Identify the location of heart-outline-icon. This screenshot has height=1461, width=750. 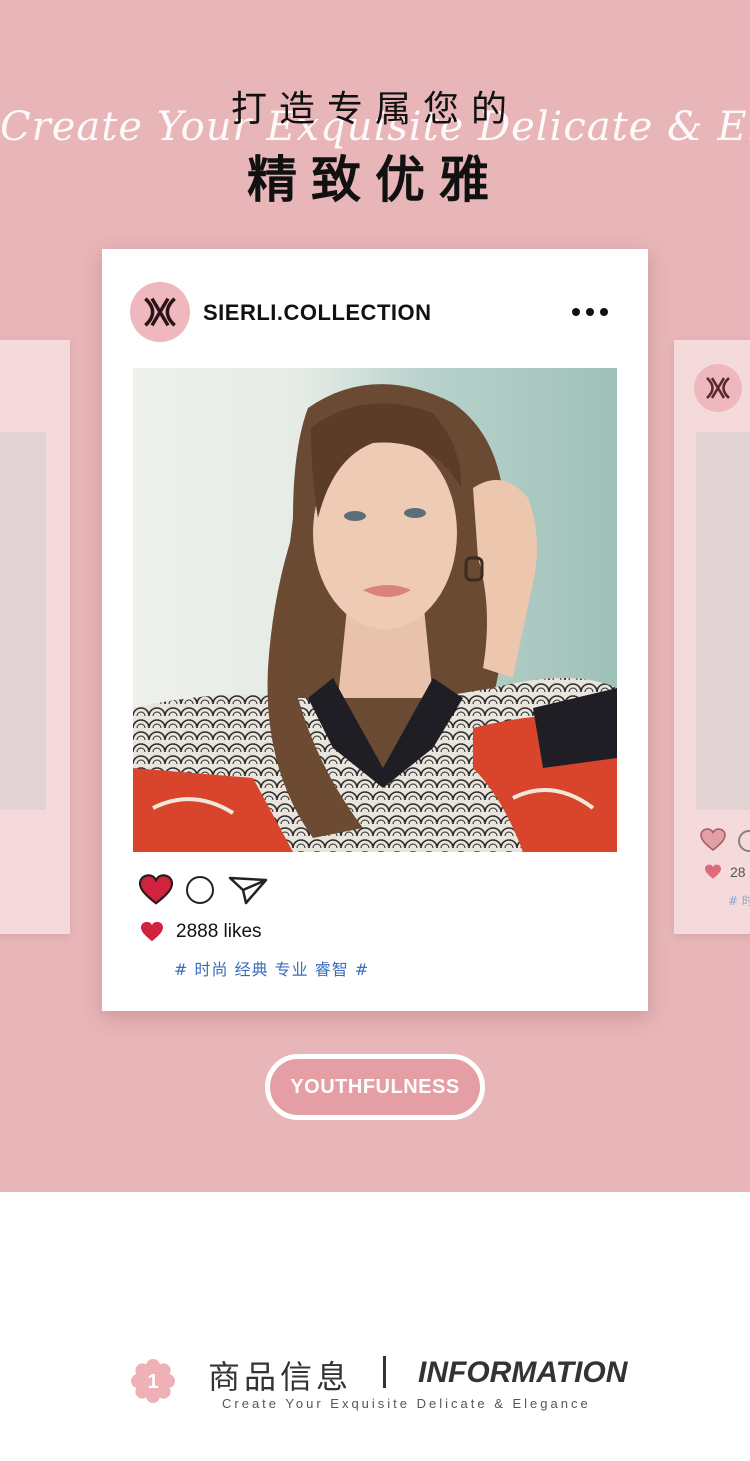
(713, 842).